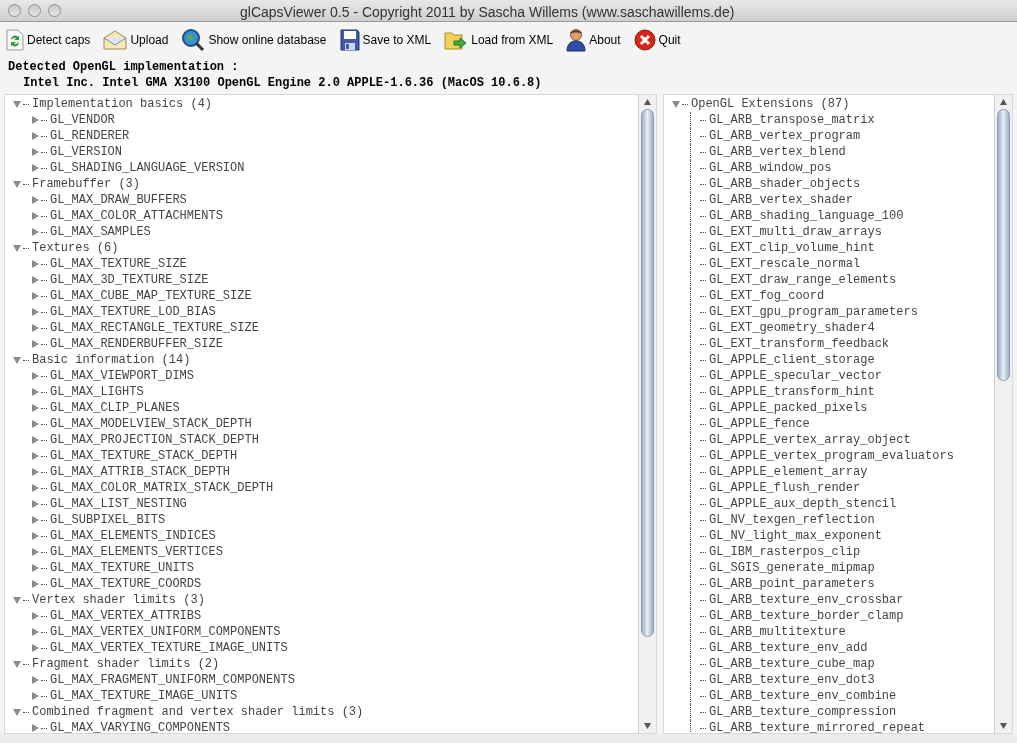  I want to click on tree-item: GL_ARB_texture_env_add, so click(788, 648).